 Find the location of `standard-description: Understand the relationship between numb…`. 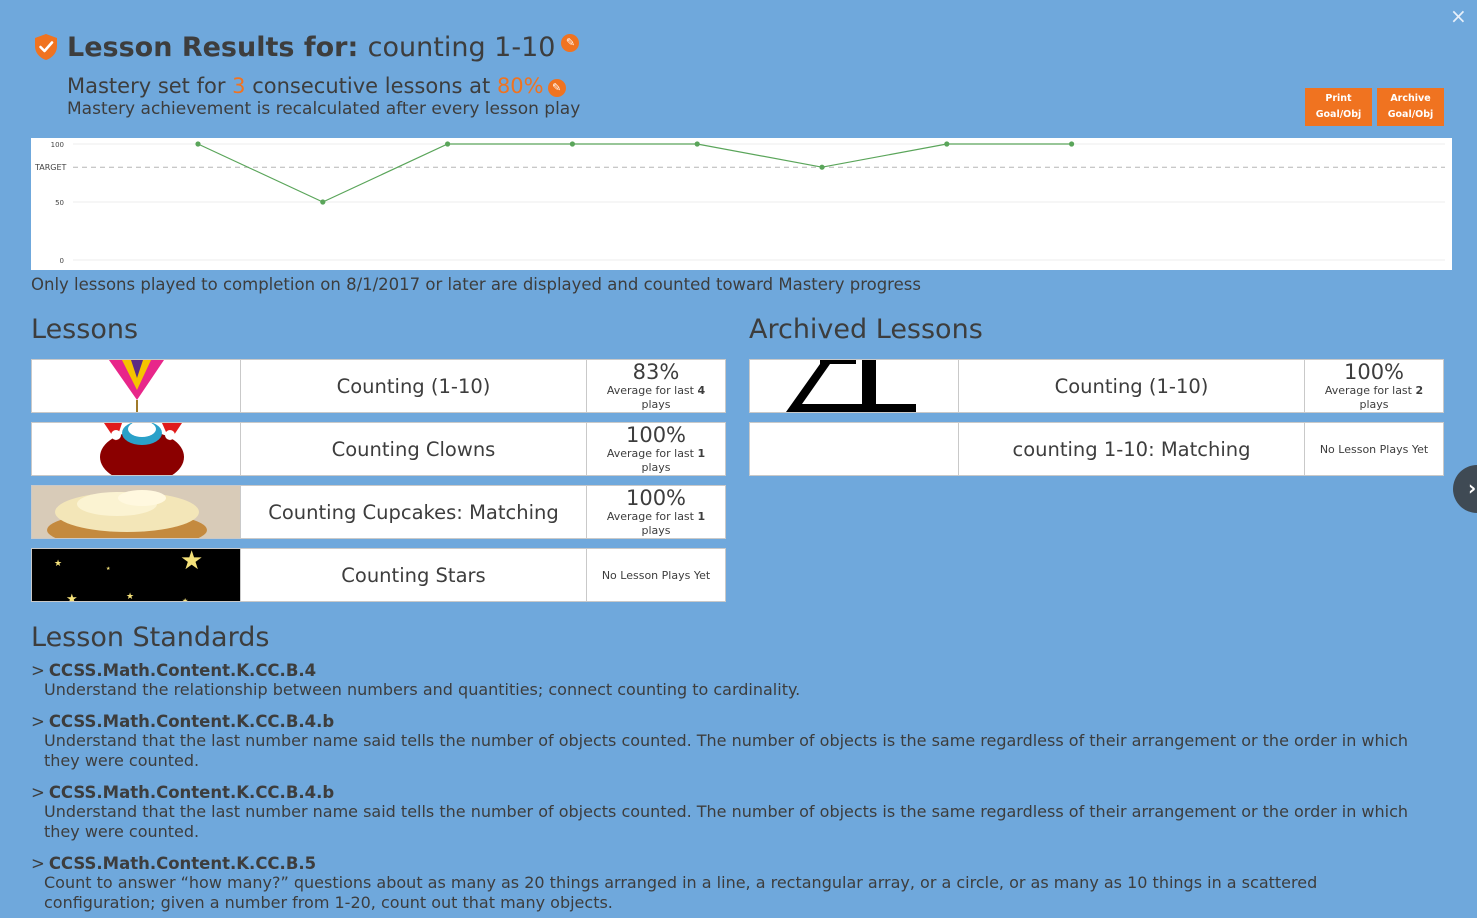

standard-description: Understand the relationship between numb… is located at coordinates (422, 689).